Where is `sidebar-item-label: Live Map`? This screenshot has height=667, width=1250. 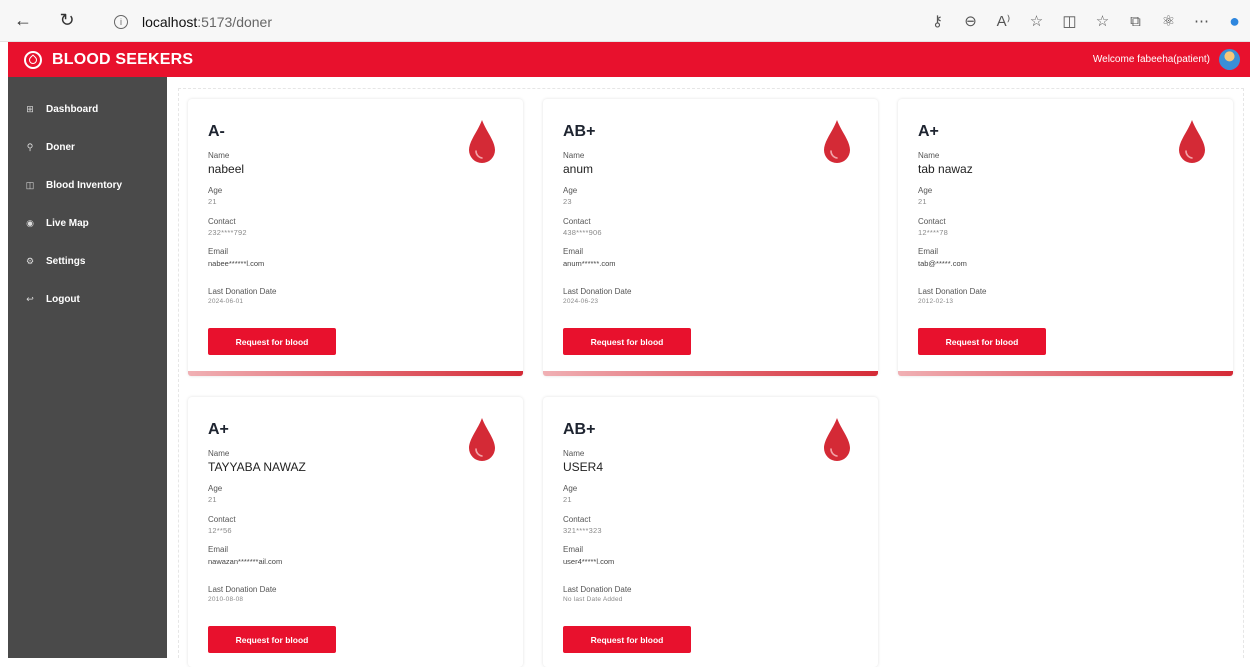
sidebar-item-label: Live Map is located at coordinates (67, 223).